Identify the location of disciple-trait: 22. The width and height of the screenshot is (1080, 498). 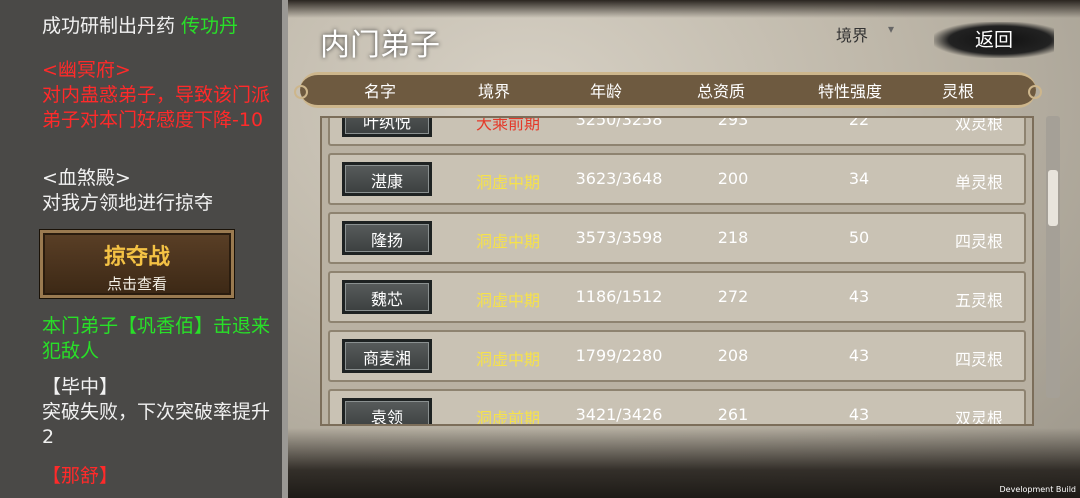
(859, 122).